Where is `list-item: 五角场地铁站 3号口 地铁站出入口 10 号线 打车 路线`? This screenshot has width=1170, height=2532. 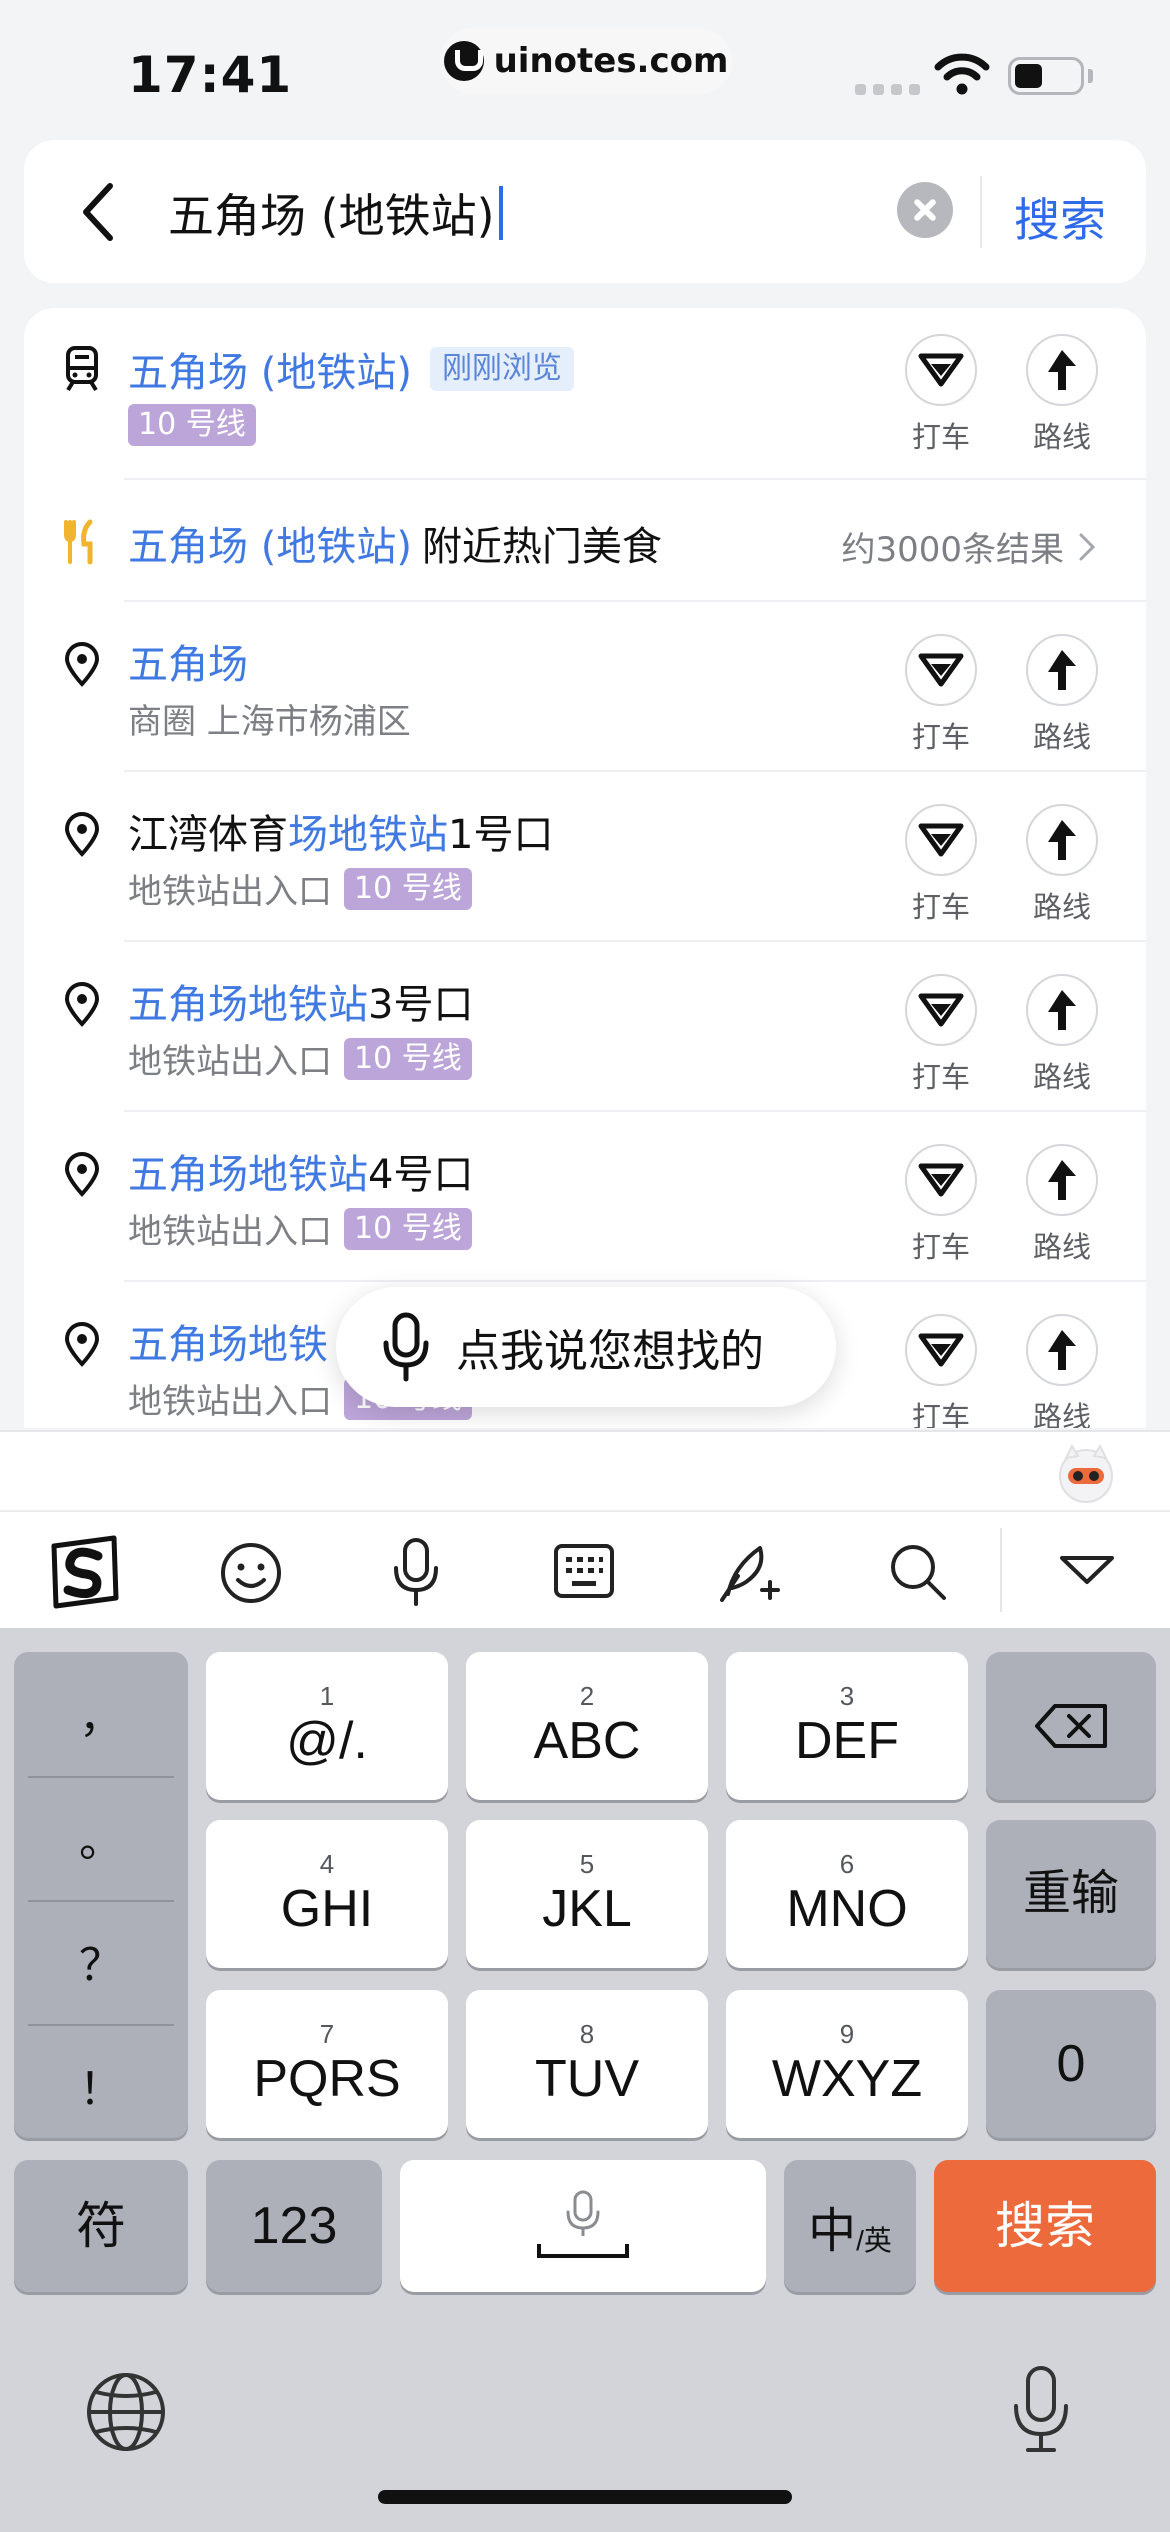
list-item: 五角场地铁站 3号口 地铁站出入口 10 号线 打车 路线 is located at coordinates (585, 1027).